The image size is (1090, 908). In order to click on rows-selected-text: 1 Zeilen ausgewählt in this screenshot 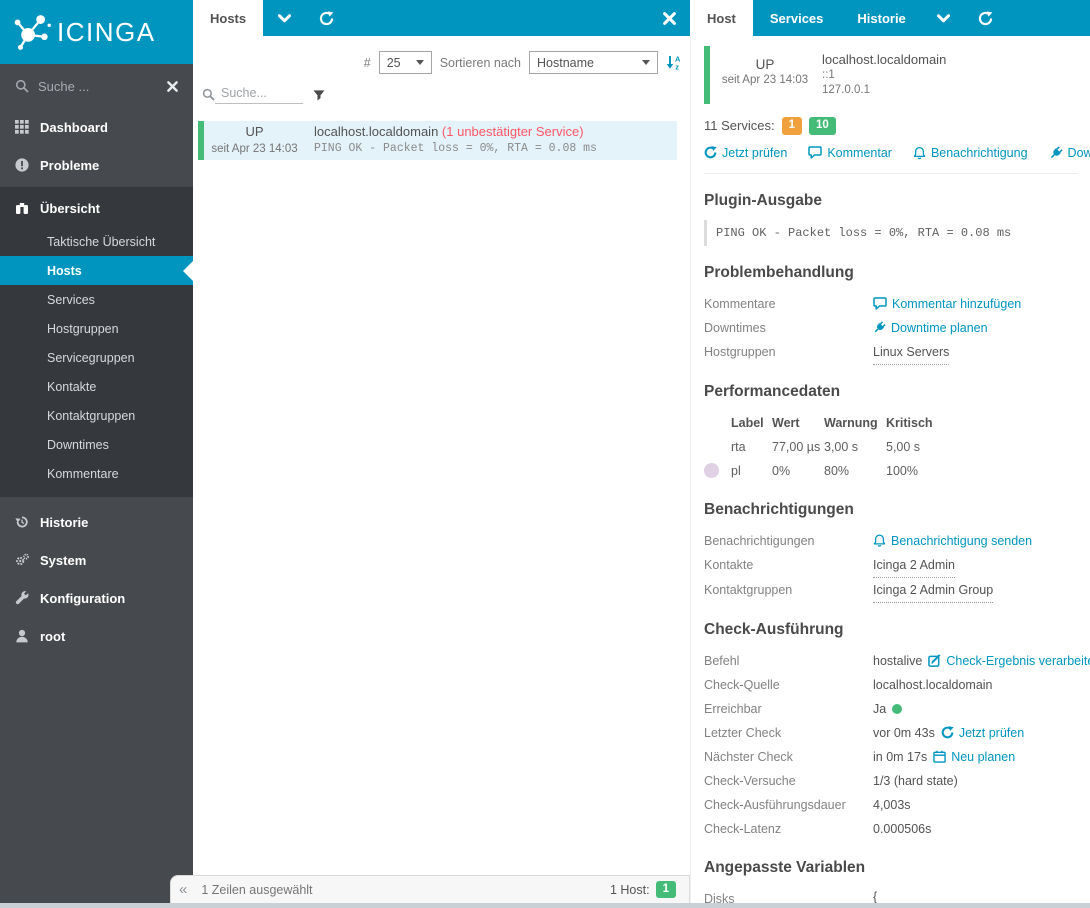, I will do `click(257, 889)`.